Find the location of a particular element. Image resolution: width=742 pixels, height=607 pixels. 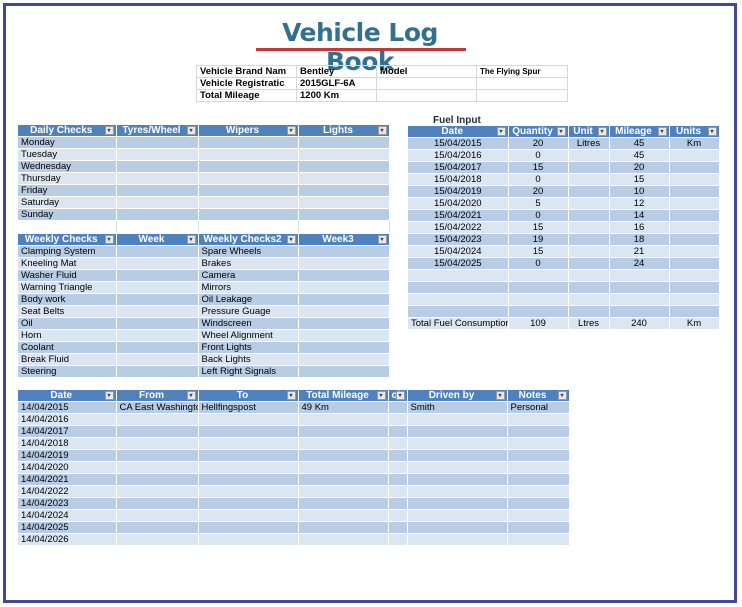

fuel-cell-date: 15/04/2025 is located at coordinates (458, 263).